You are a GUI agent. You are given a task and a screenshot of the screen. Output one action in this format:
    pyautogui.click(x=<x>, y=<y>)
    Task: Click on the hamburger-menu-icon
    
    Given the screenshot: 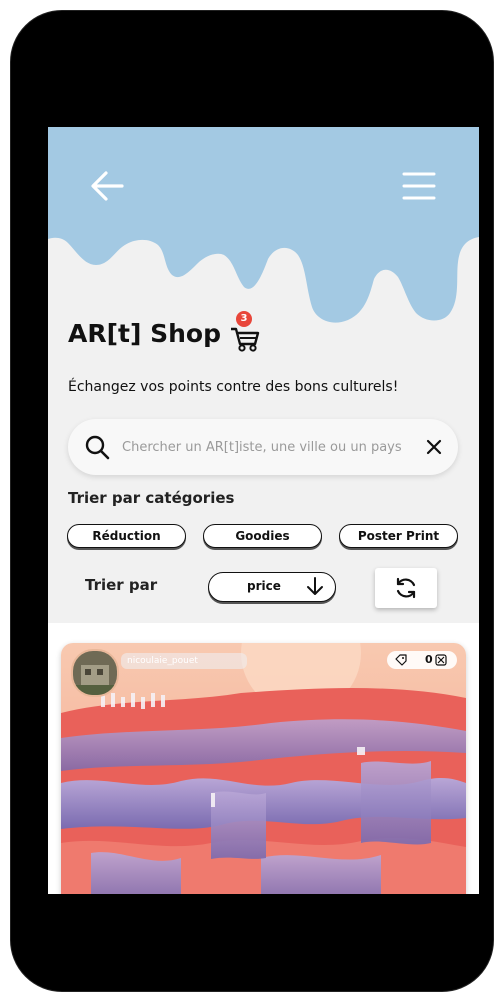 What is the action you would take?
    pyautogui.click(x=419, y=186)
    